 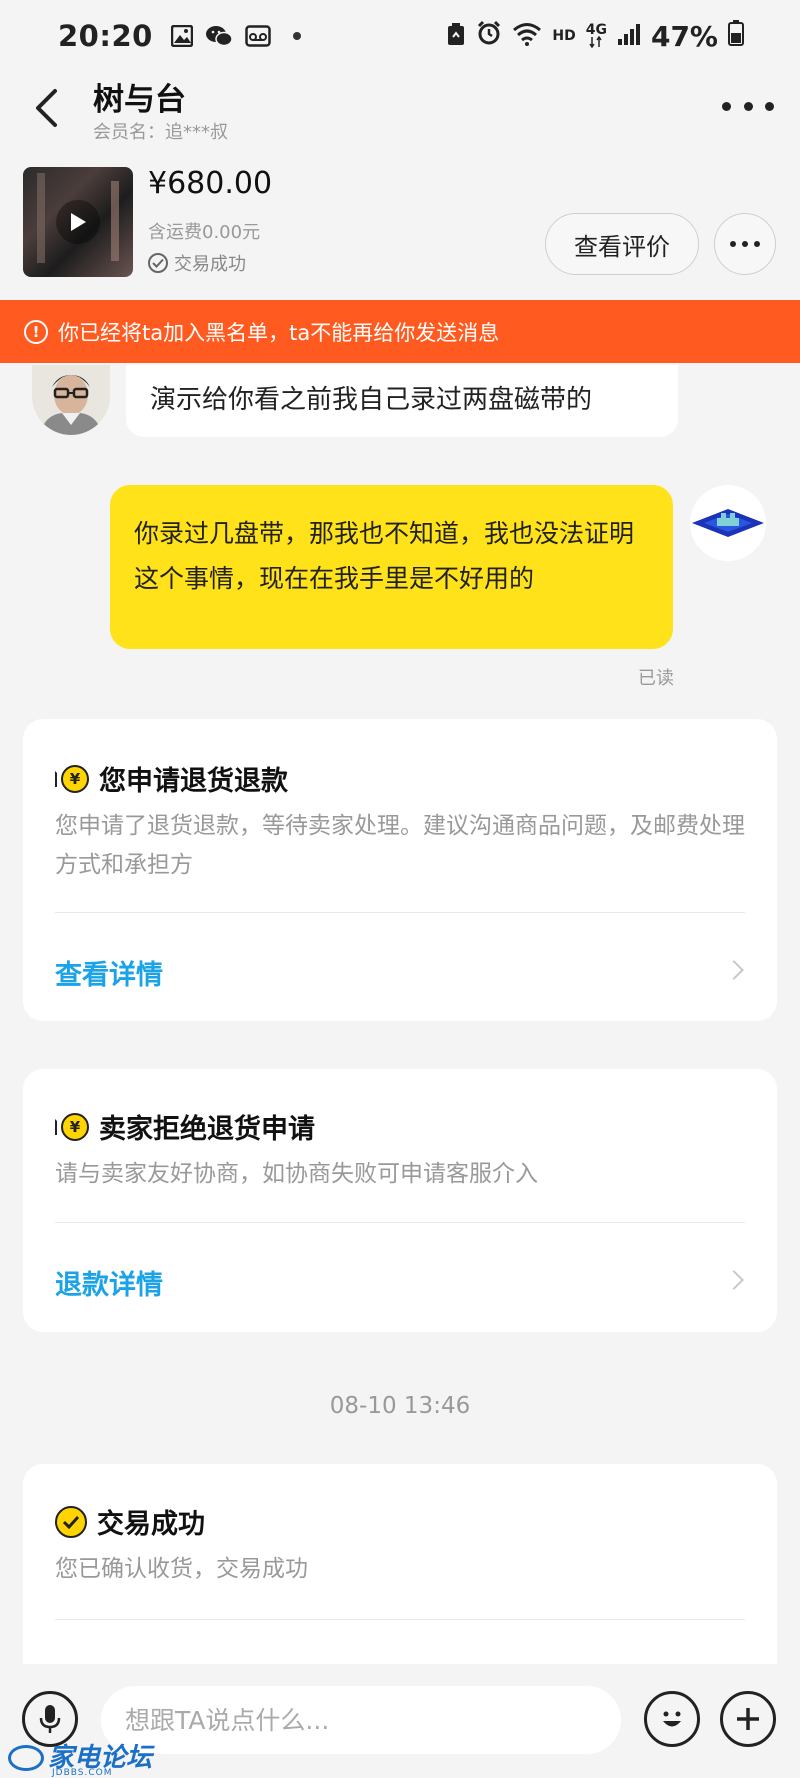 I want to click on card-description: 您申请了退货退款，等待卖家处理。建议沟通商品问题，及邮费处理方式和承担方, so click(x=400, y=845).